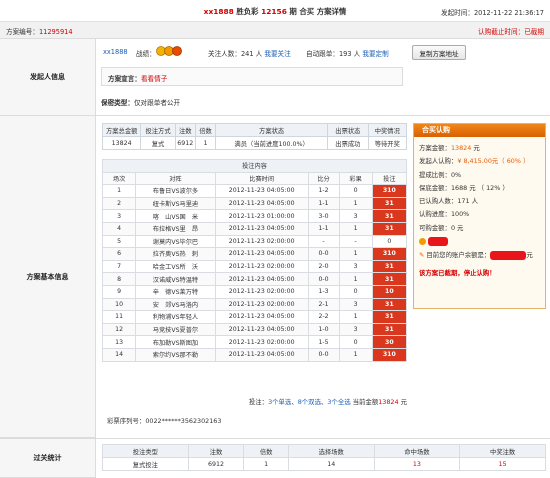 The image size is (550, 478). Describe the element at coordinates (119, 241) in the screenshot. I see `match-no: 5` at that location.